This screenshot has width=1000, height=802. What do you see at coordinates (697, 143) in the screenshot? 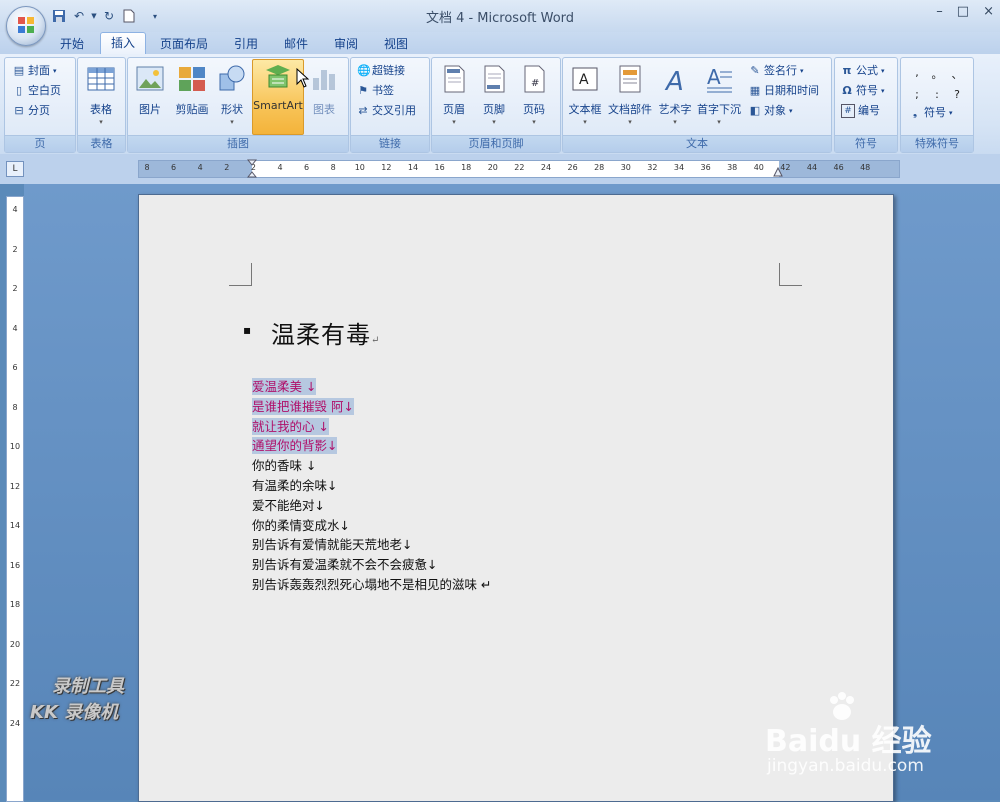
I see `group-label-text: 文本` at bounding box center [697, 143].